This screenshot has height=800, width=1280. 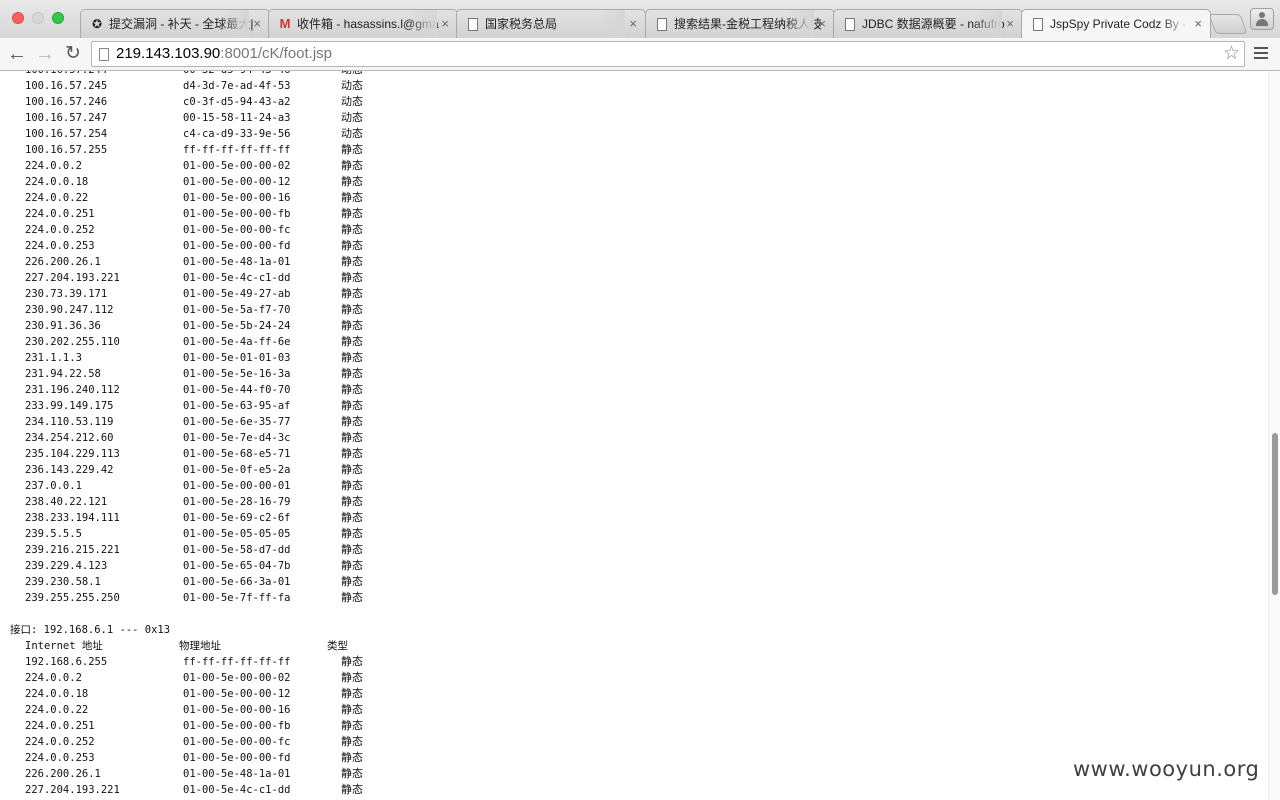 I want to click on header-physical-address: 物理地址, so click(x=200, y=646).